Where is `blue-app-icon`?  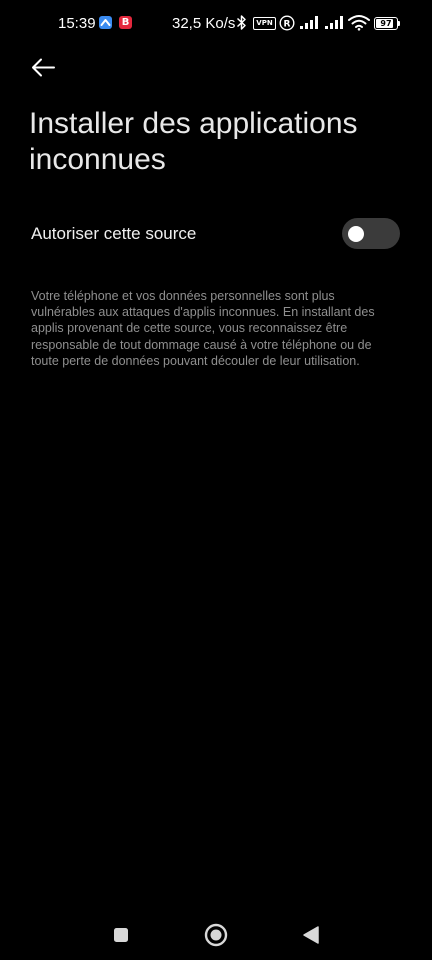 blue-app-icon is located at coordinates (105, 22).